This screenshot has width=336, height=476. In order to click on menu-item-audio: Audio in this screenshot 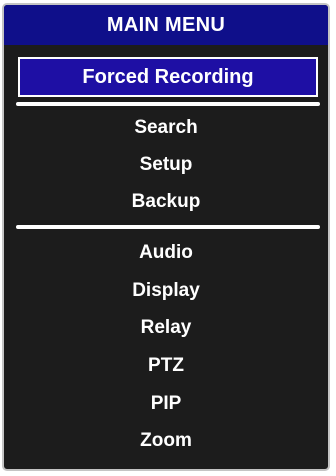, I will do `click(166, 253)`.